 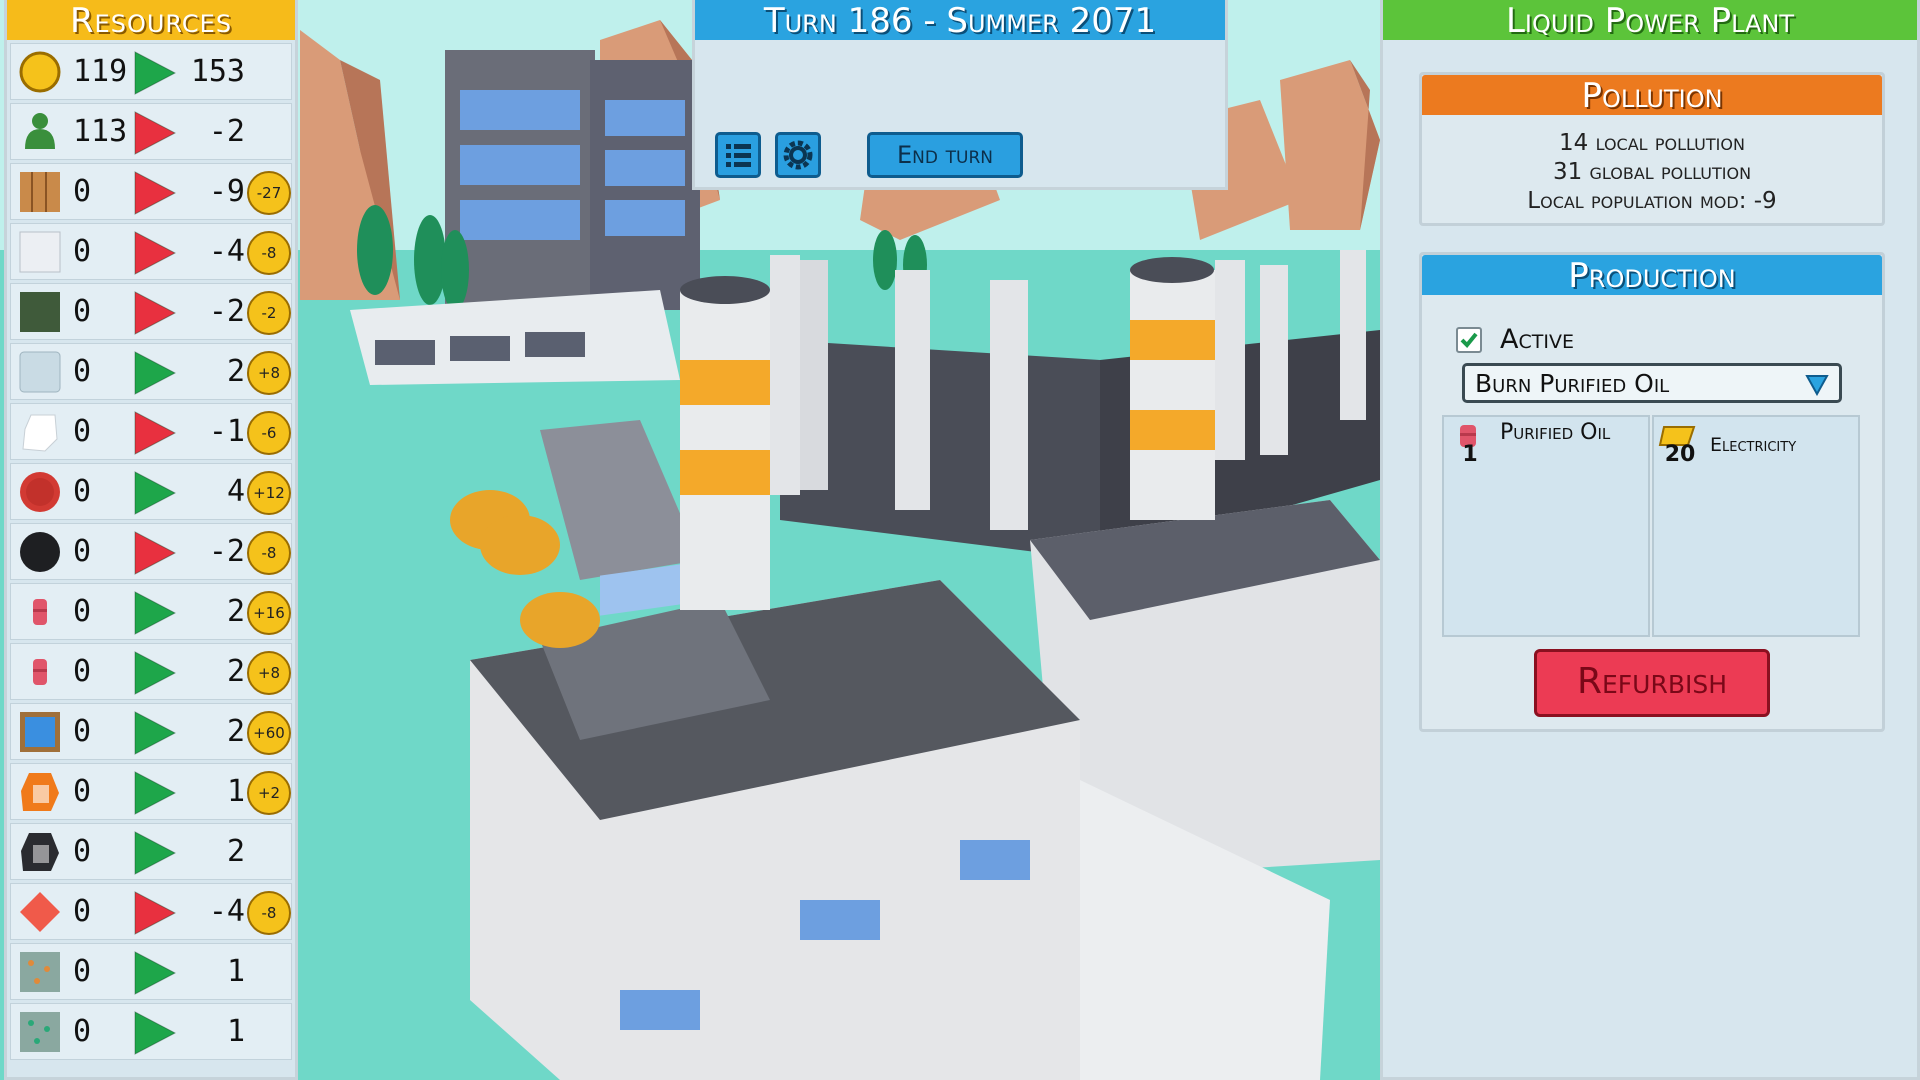 I want to click on resource-stock: 119, so click(x=100, y=71).